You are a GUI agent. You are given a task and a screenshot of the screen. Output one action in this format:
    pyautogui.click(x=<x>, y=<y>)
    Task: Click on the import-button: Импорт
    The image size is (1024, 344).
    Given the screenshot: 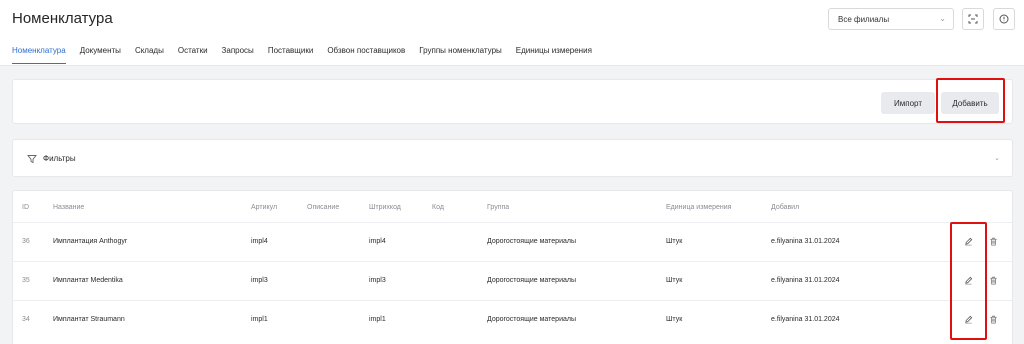 What is the action you would take?
    pyautogui.click(x=908, y=103)
    